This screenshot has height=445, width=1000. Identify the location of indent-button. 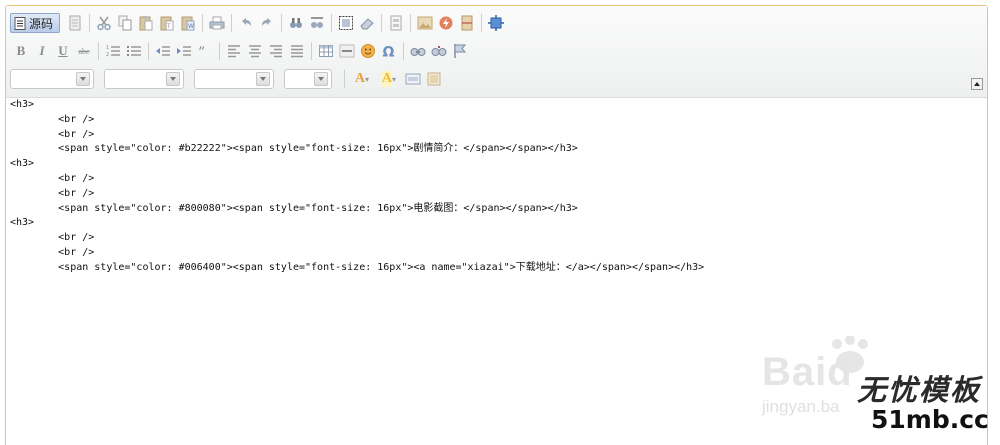
(184, 51).